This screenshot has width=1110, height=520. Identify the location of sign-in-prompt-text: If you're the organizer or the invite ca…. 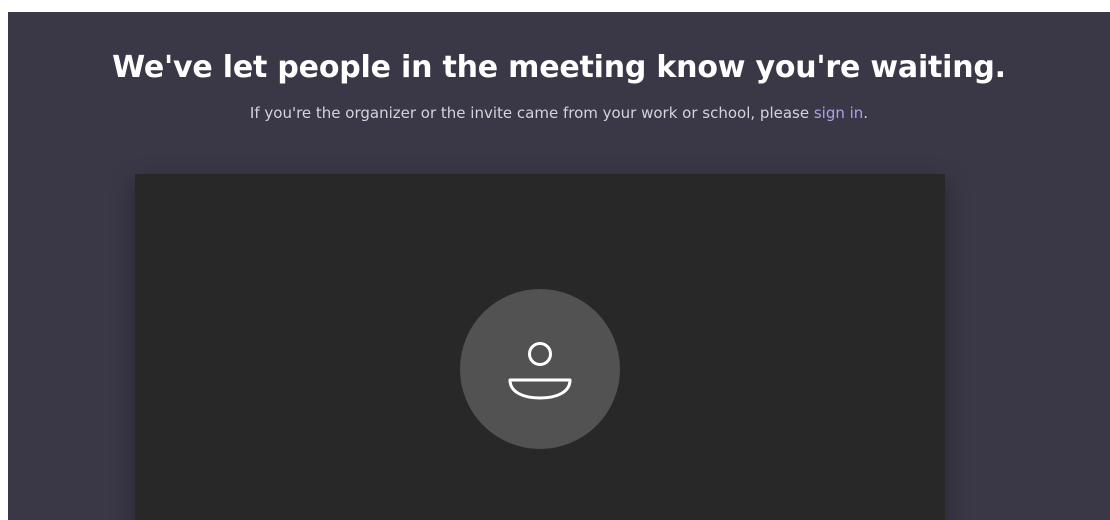
(531, 113).